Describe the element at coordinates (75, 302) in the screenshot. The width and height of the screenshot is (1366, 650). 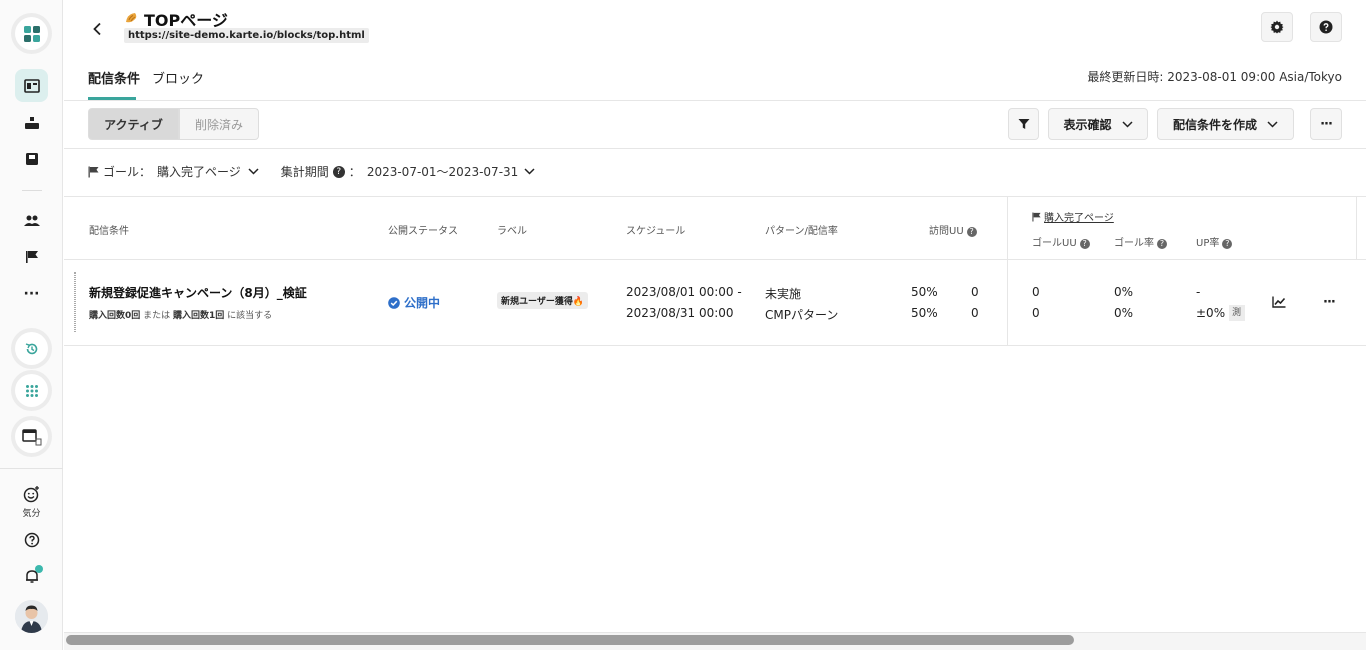
I see `drag-handle` at that location.